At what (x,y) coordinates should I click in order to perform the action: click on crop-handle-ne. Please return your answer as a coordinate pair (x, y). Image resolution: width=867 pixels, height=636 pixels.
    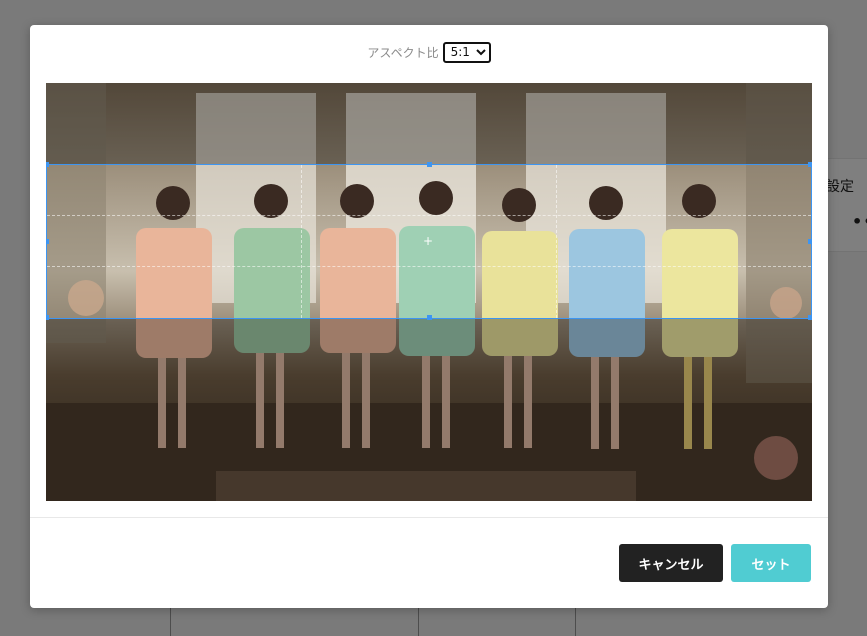
    Looking at the image, I should click on (810, 164).